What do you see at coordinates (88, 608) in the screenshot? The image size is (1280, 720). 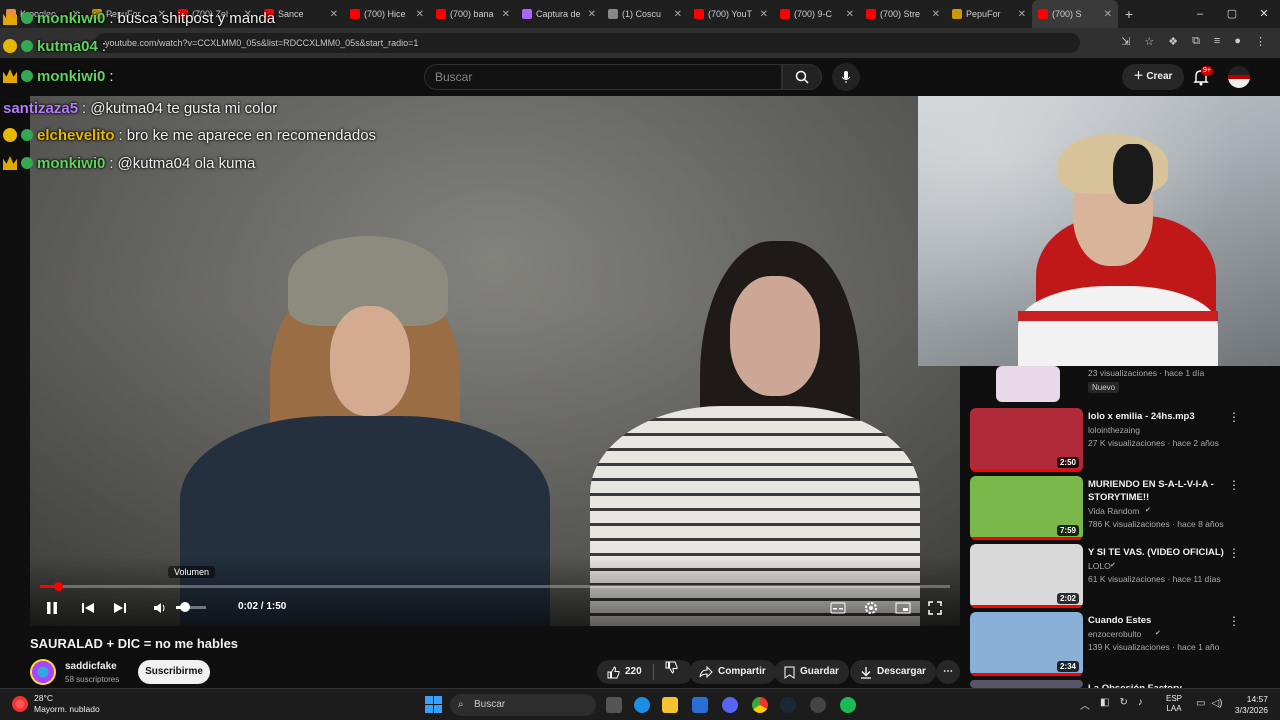 I see `previous-button` at bounding box center [88, 608].